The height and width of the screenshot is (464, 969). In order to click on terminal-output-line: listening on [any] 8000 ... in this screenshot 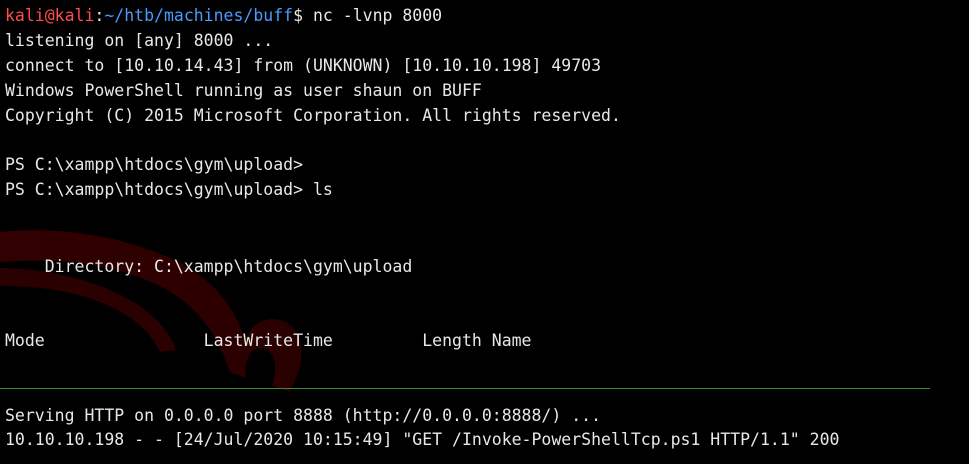, I will do `click(139, 40)`.